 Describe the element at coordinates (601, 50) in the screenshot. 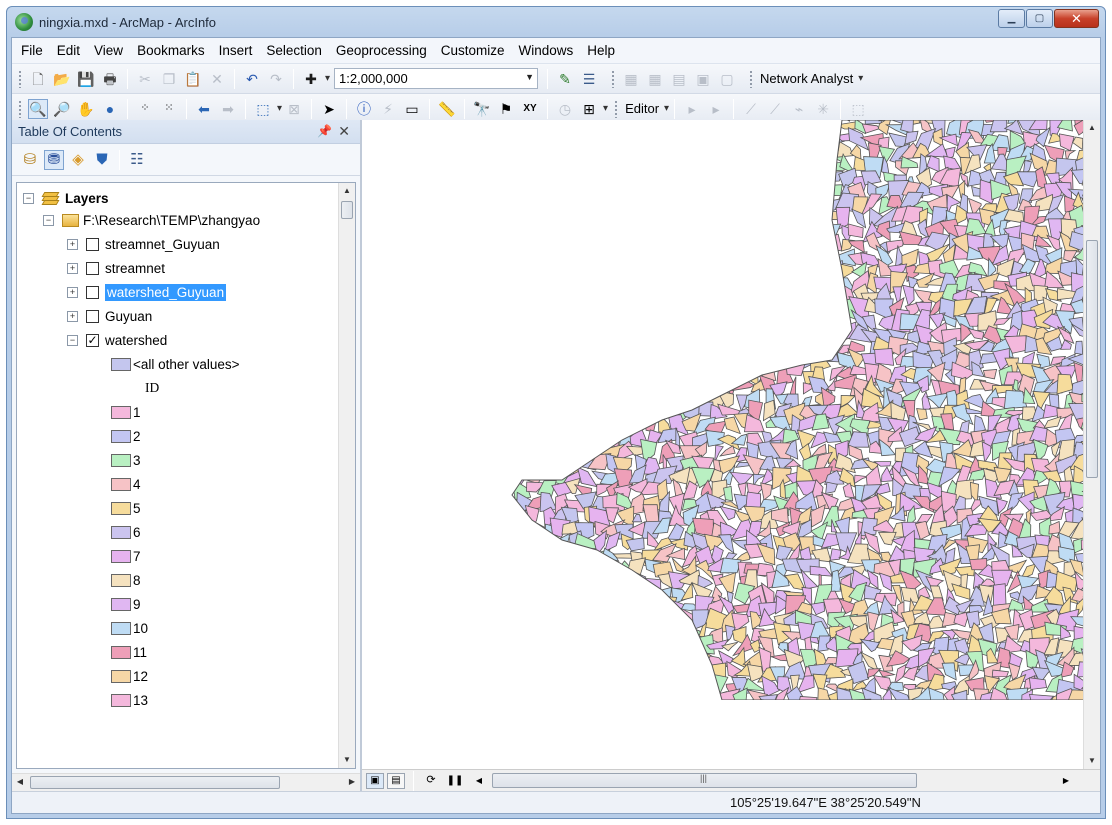

I see `menu-help: Help` at that location.